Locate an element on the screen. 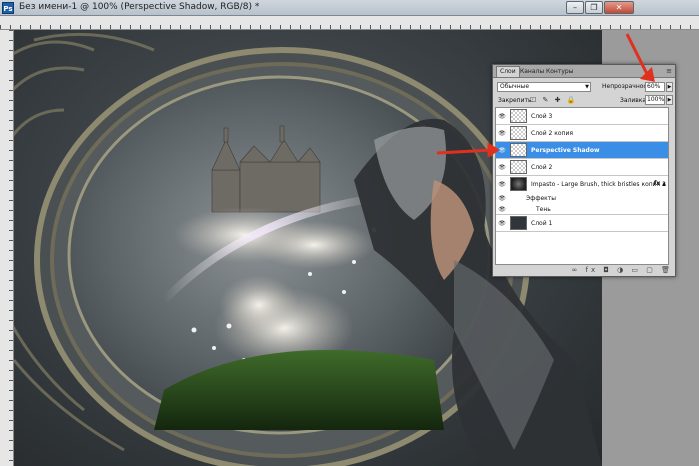 Image resolution: width=699 pixels, height=466 pixels. layer-name: Слой 2 is located at coordinates (542, 167).